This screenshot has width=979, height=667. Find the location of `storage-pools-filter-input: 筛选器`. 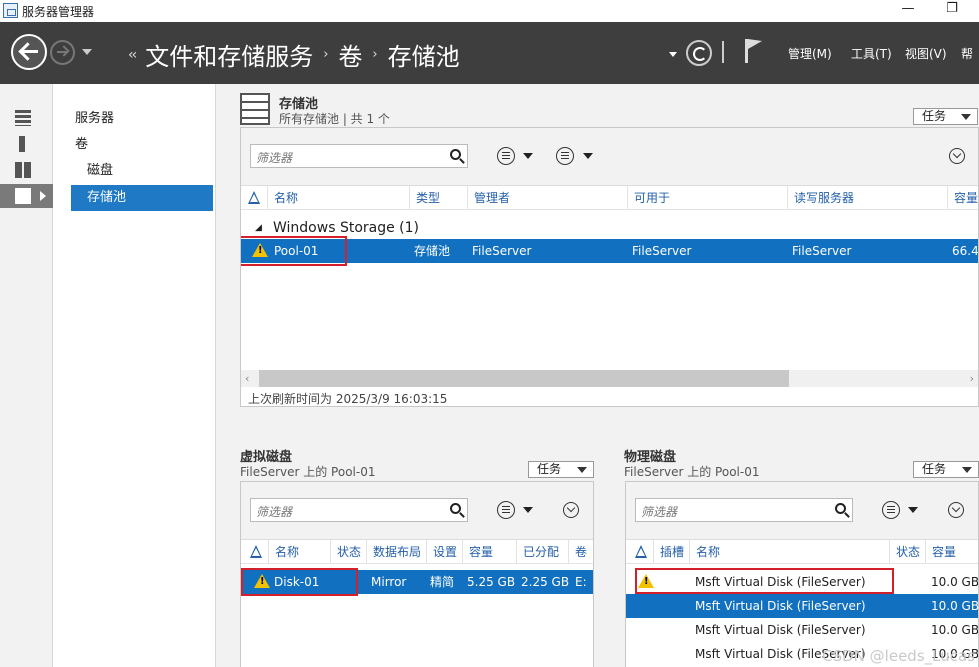

storage-pools-filter-input: 筛选器 is located at coordinates (359, 156).